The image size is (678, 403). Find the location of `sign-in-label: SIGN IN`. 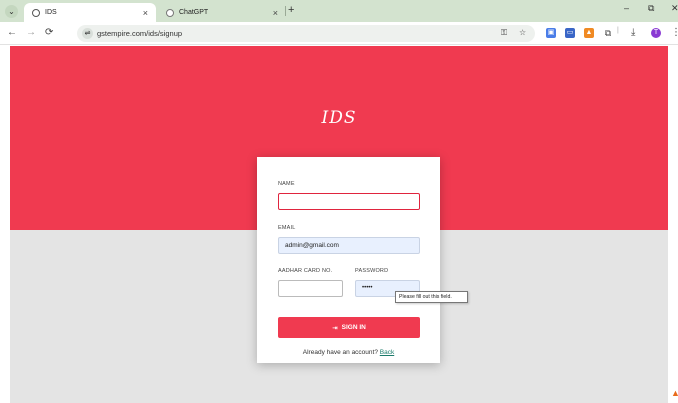

sign-in-label: SIGN IN is located at coordinates (353, 327).